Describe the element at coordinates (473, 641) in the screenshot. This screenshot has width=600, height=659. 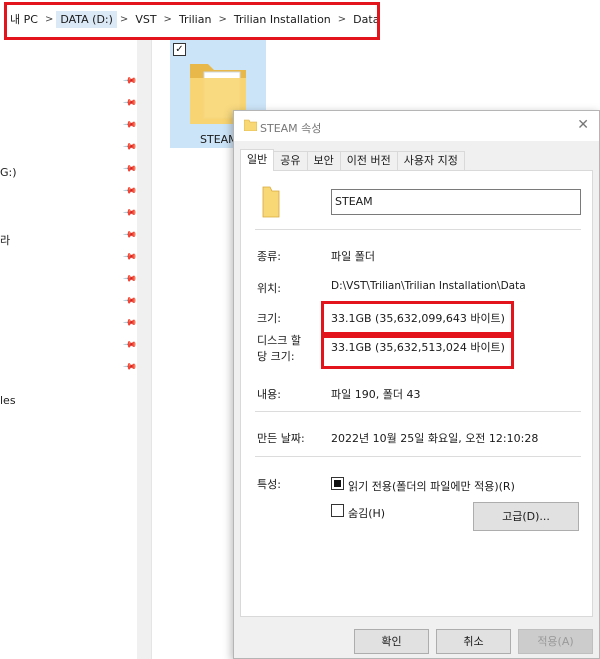
I see `cancel-button: 취소` at that location.